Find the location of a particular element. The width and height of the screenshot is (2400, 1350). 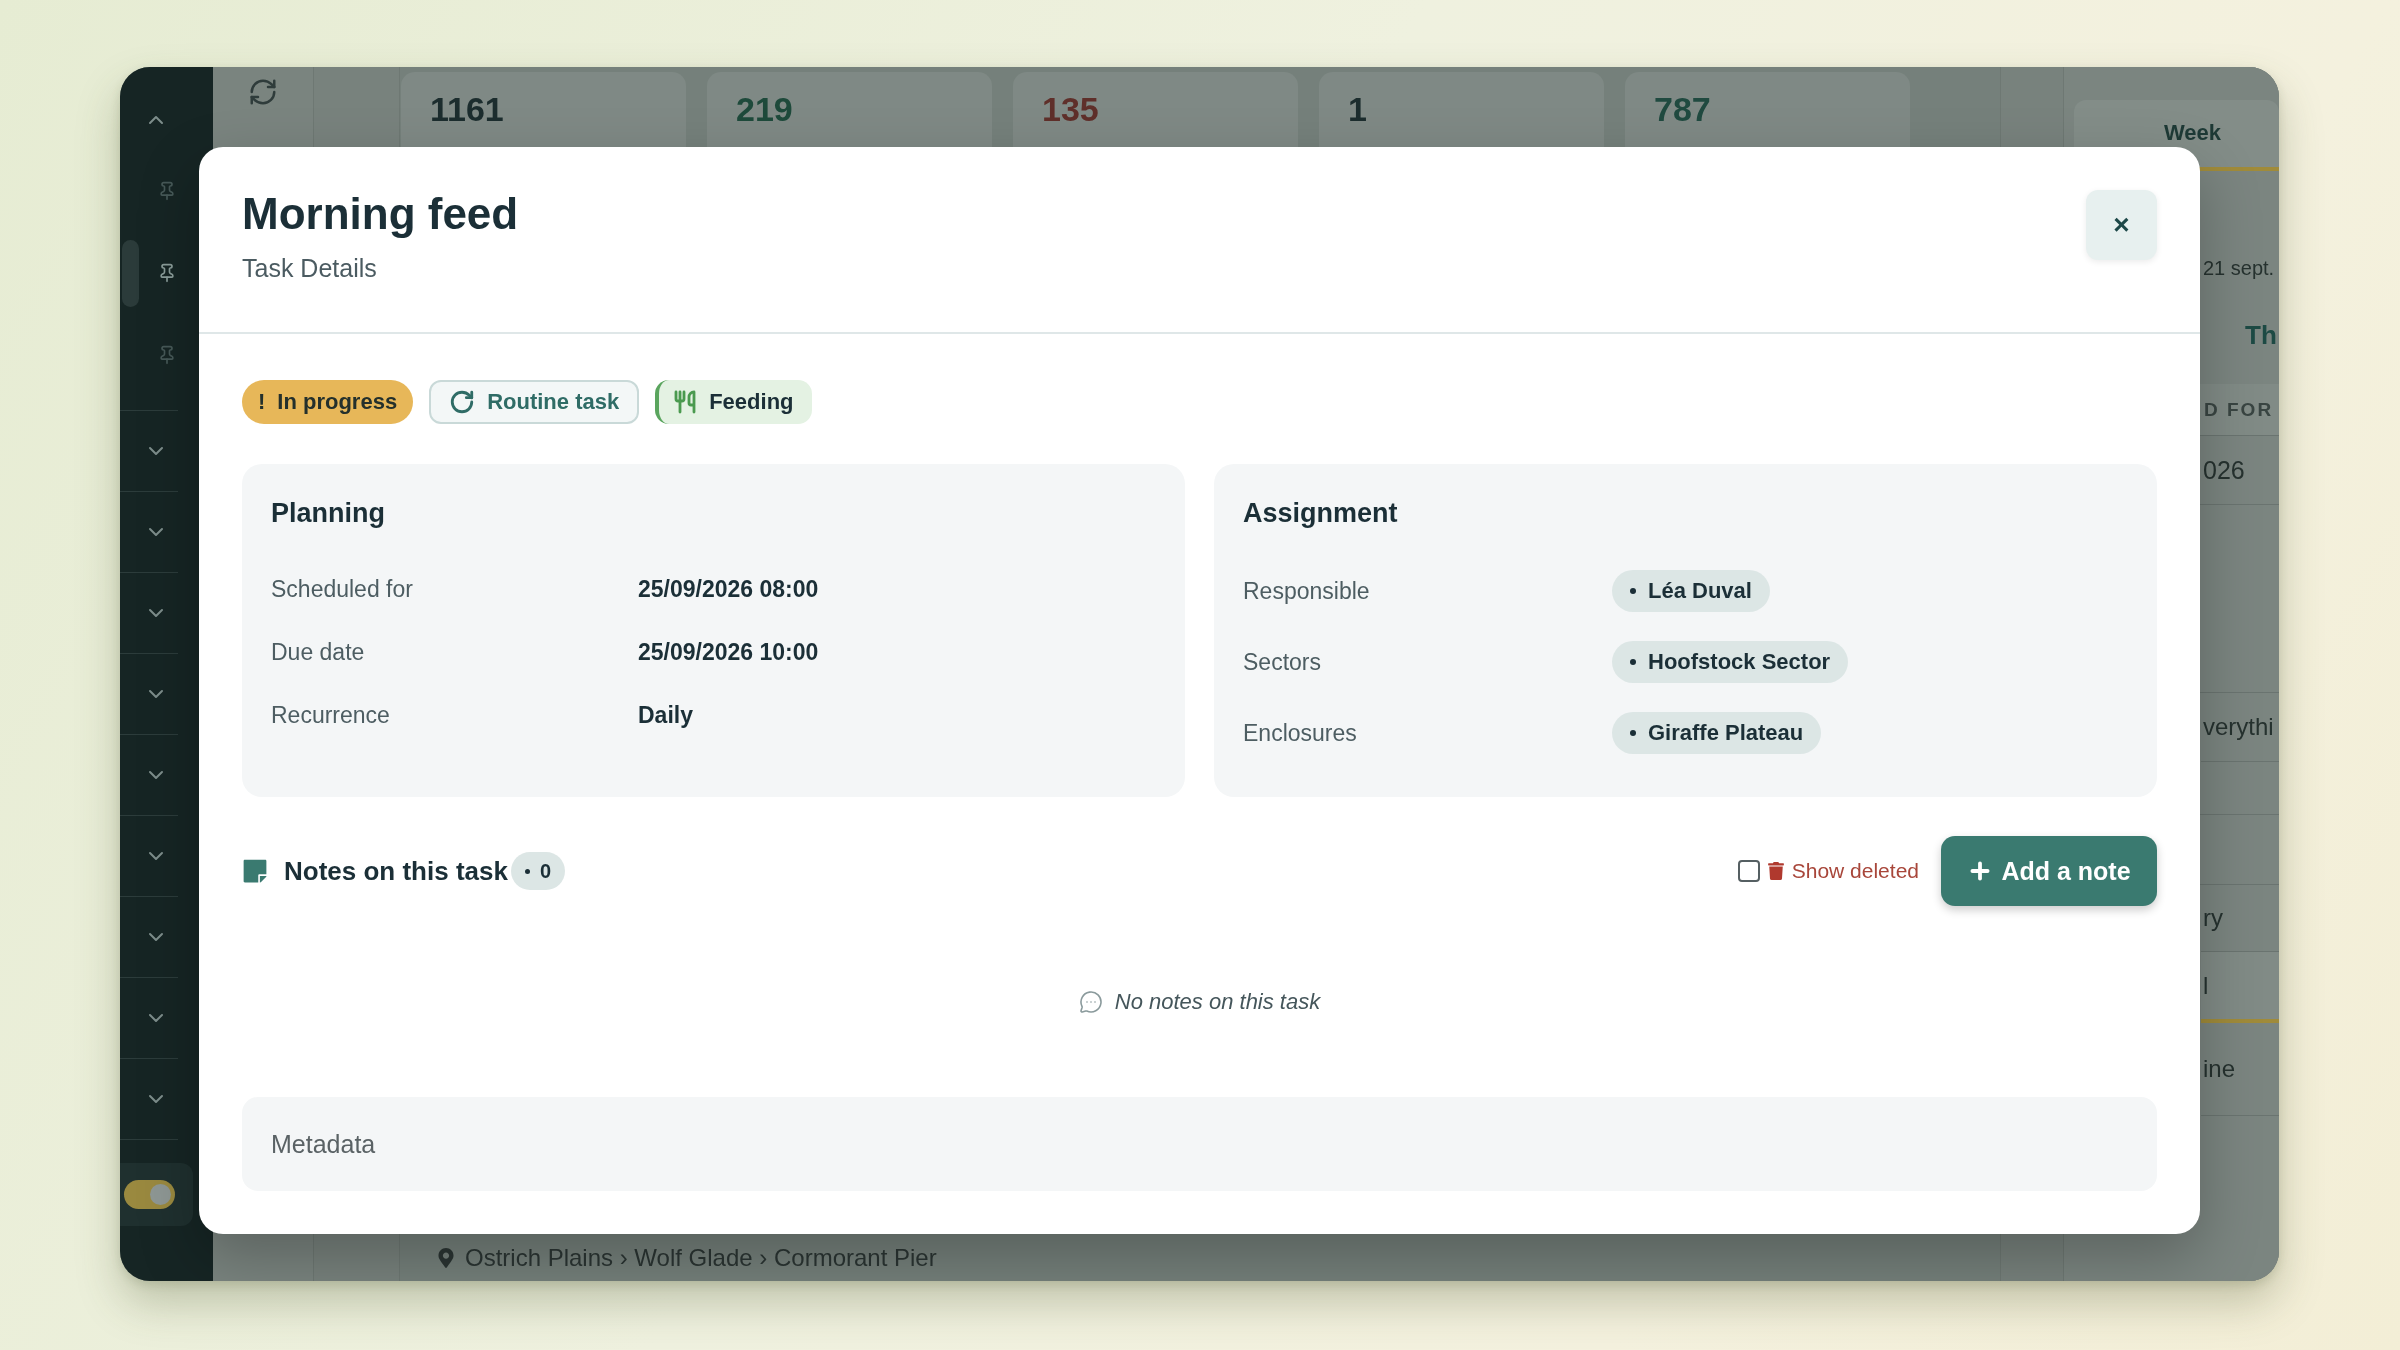

dialog-title: Morning feed is located at coordinates (380, 214).